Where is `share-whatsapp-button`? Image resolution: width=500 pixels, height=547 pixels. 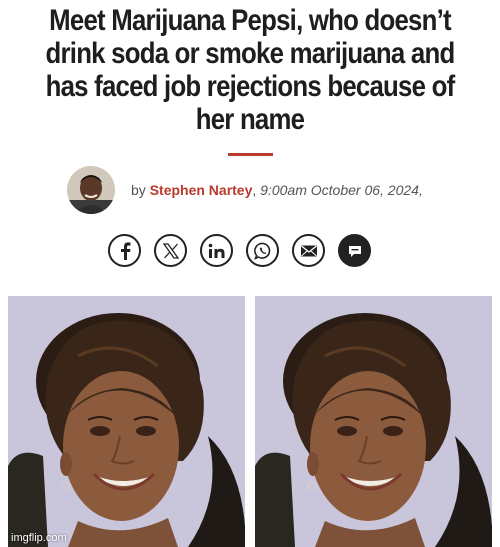
share-whatsapp-button is located at coordinates (262, 250).